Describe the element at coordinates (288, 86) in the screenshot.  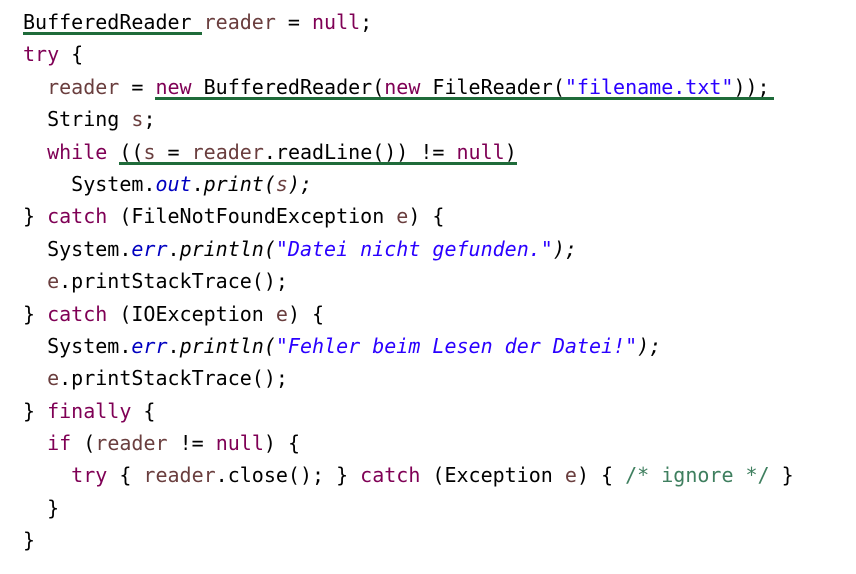
I see `code-token: BufferedReader(` at that location.